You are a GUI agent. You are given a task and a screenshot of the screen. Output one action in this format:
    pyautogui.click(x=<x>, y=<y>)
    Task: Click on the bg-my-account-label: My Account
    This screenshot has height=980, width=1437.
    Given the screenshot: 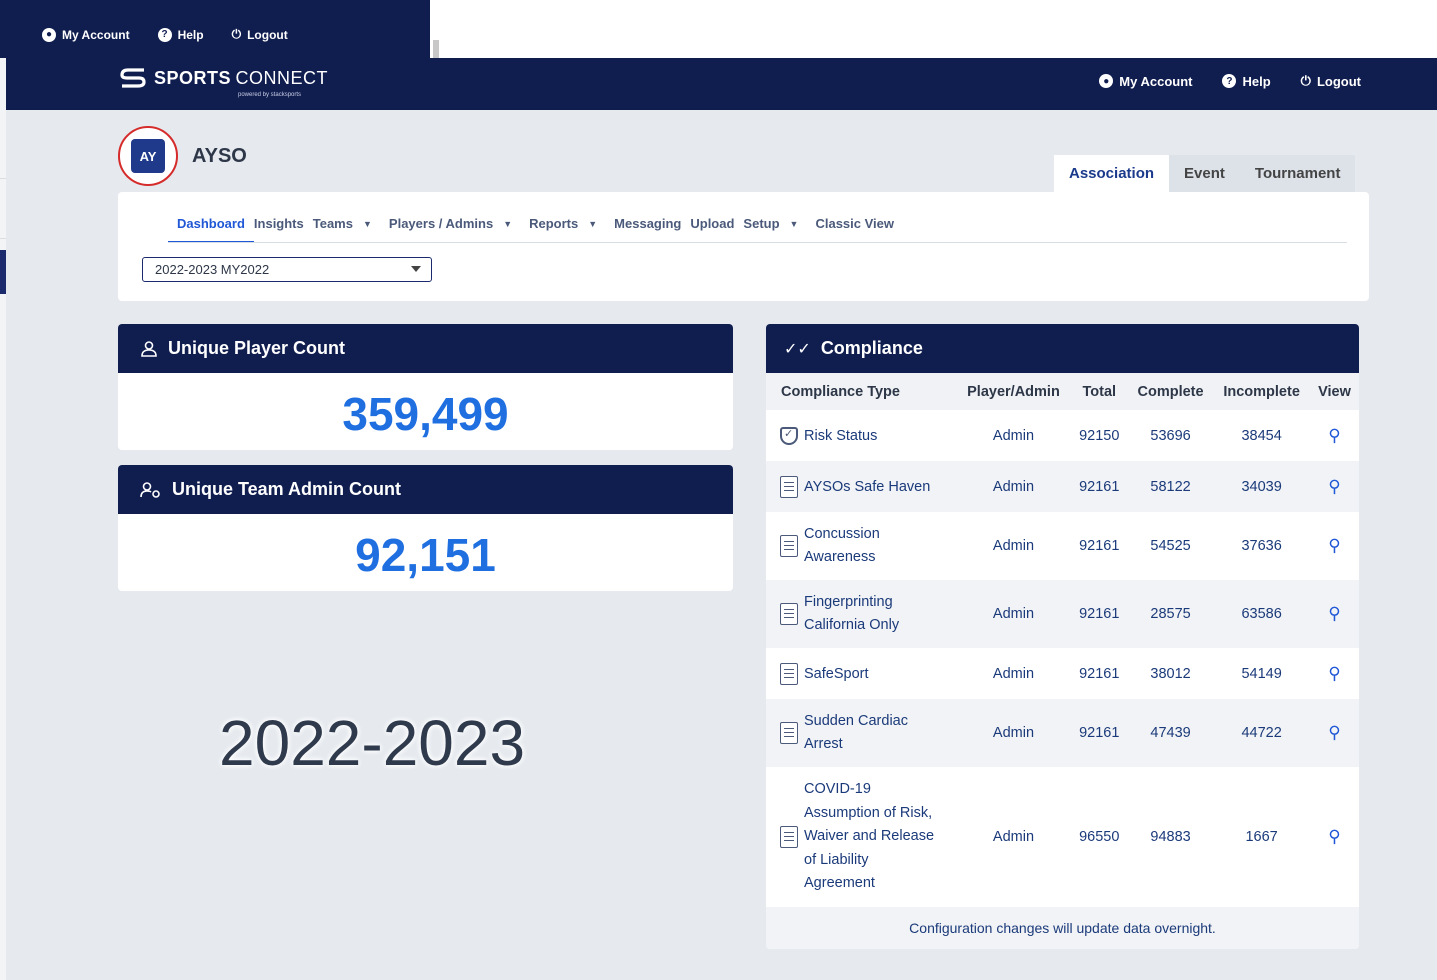 What is the action you would take?
    pyautogui.click(x=96, y=34)
    